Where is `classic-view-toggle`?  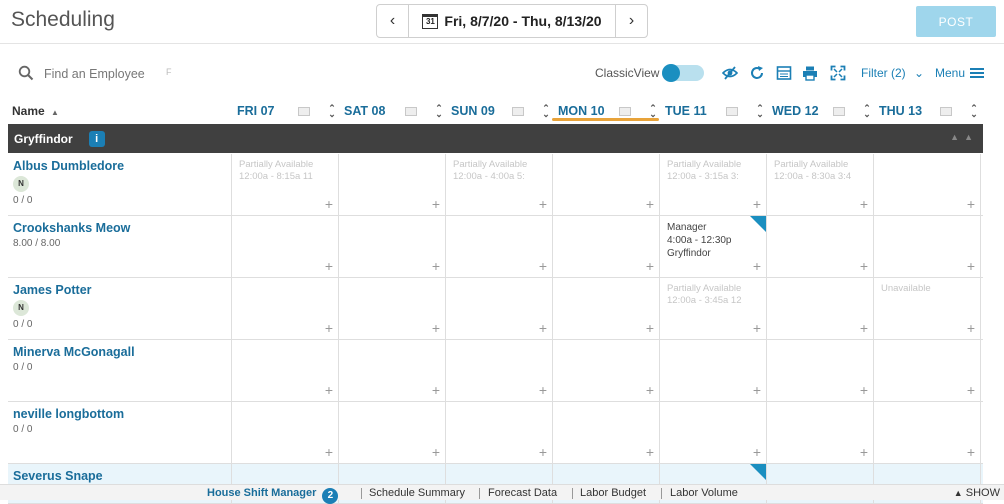
classic-view-toggle is located at coordinates (683, 73).